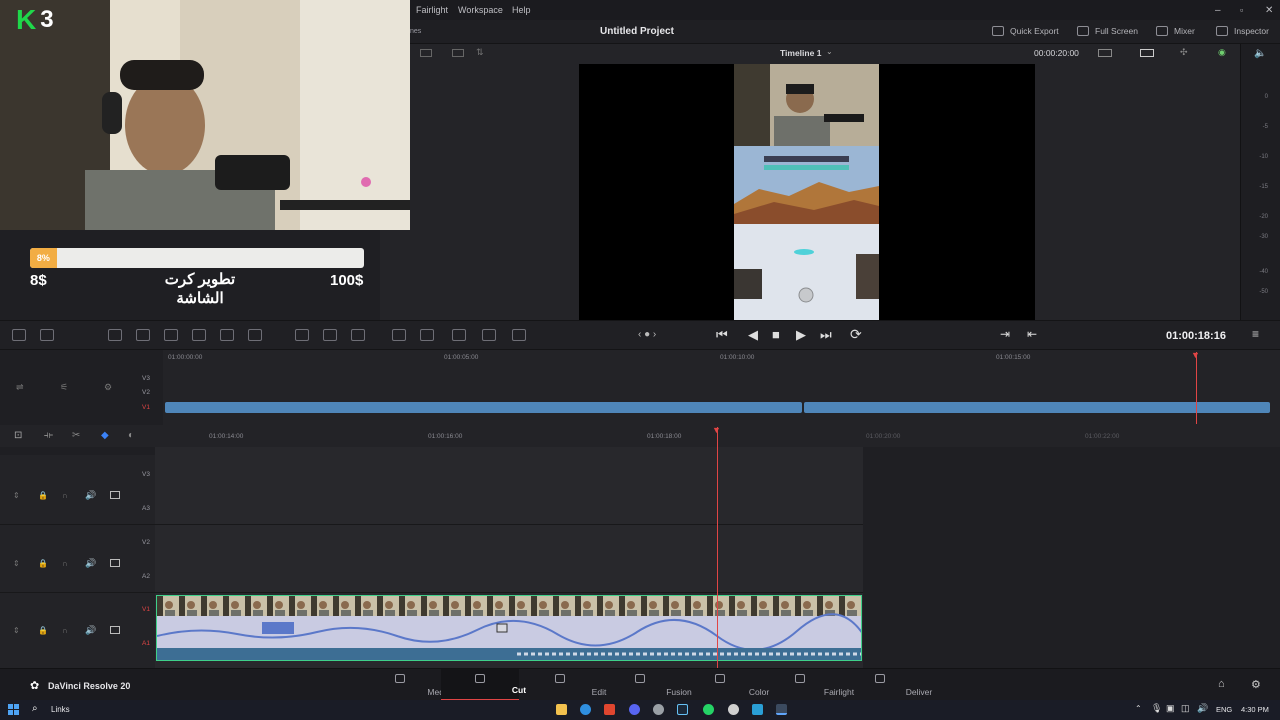  Describe the element at coordinates (1105, 53) in the screenshot. I see `safe-area-icon` at that location.